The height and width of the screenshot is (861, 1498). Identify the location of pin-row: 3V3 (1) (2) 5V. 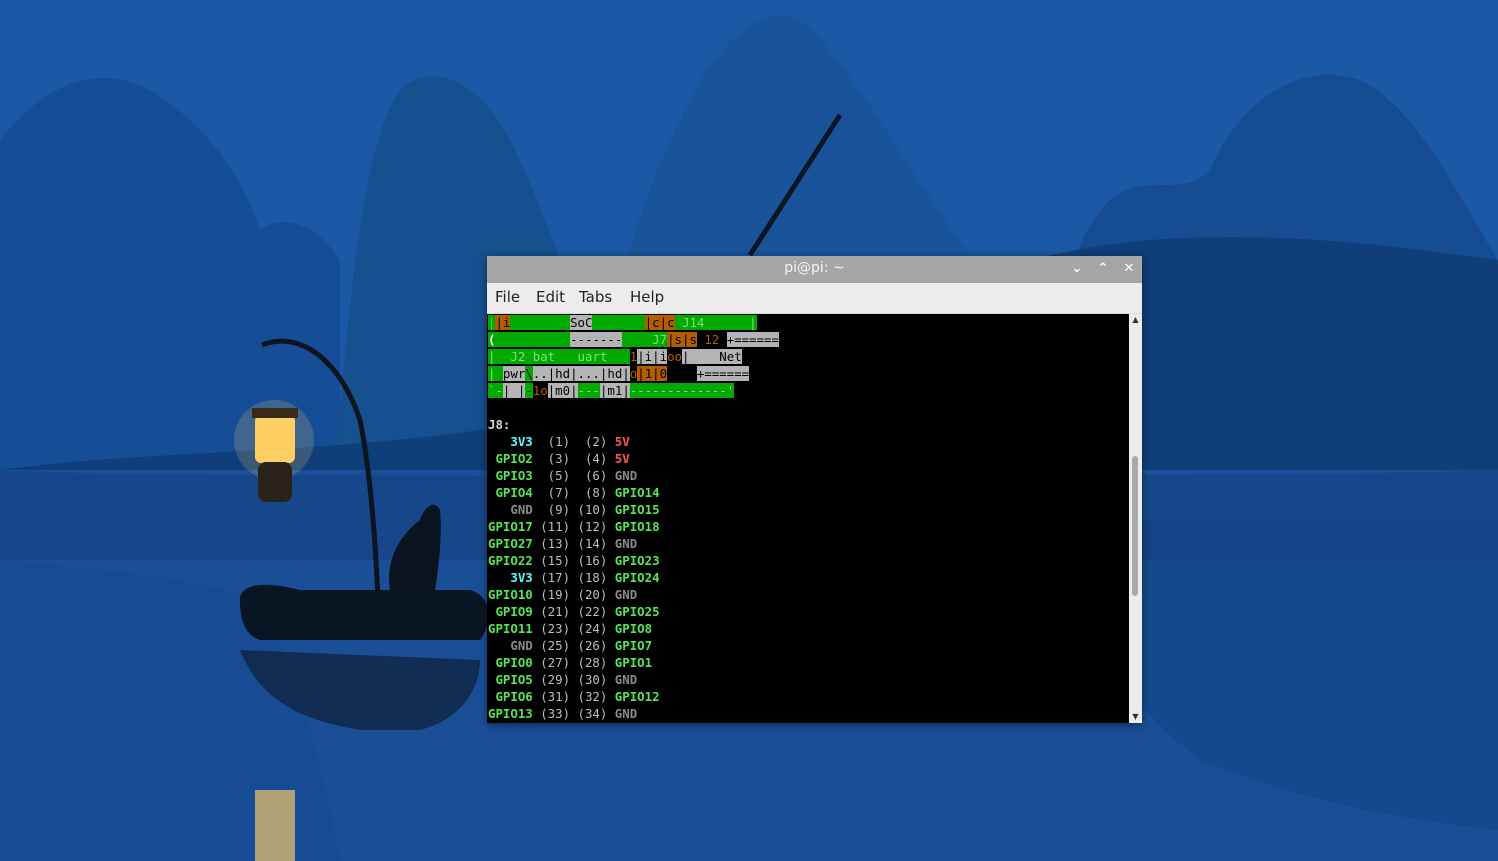
(559, 441).